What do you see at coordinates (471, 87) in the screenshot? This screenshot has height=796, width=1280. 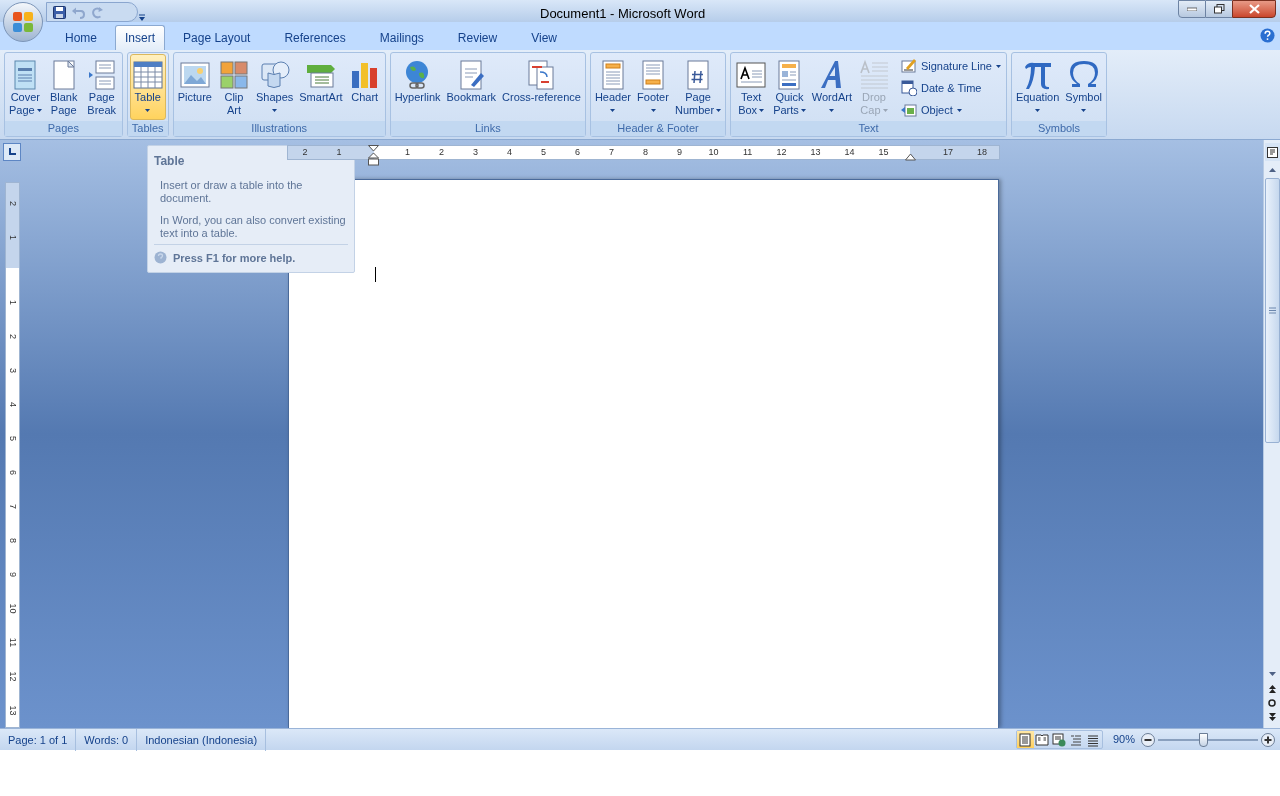 I see `ribbon-button: Bookmark` at bounding box center [471, 87].